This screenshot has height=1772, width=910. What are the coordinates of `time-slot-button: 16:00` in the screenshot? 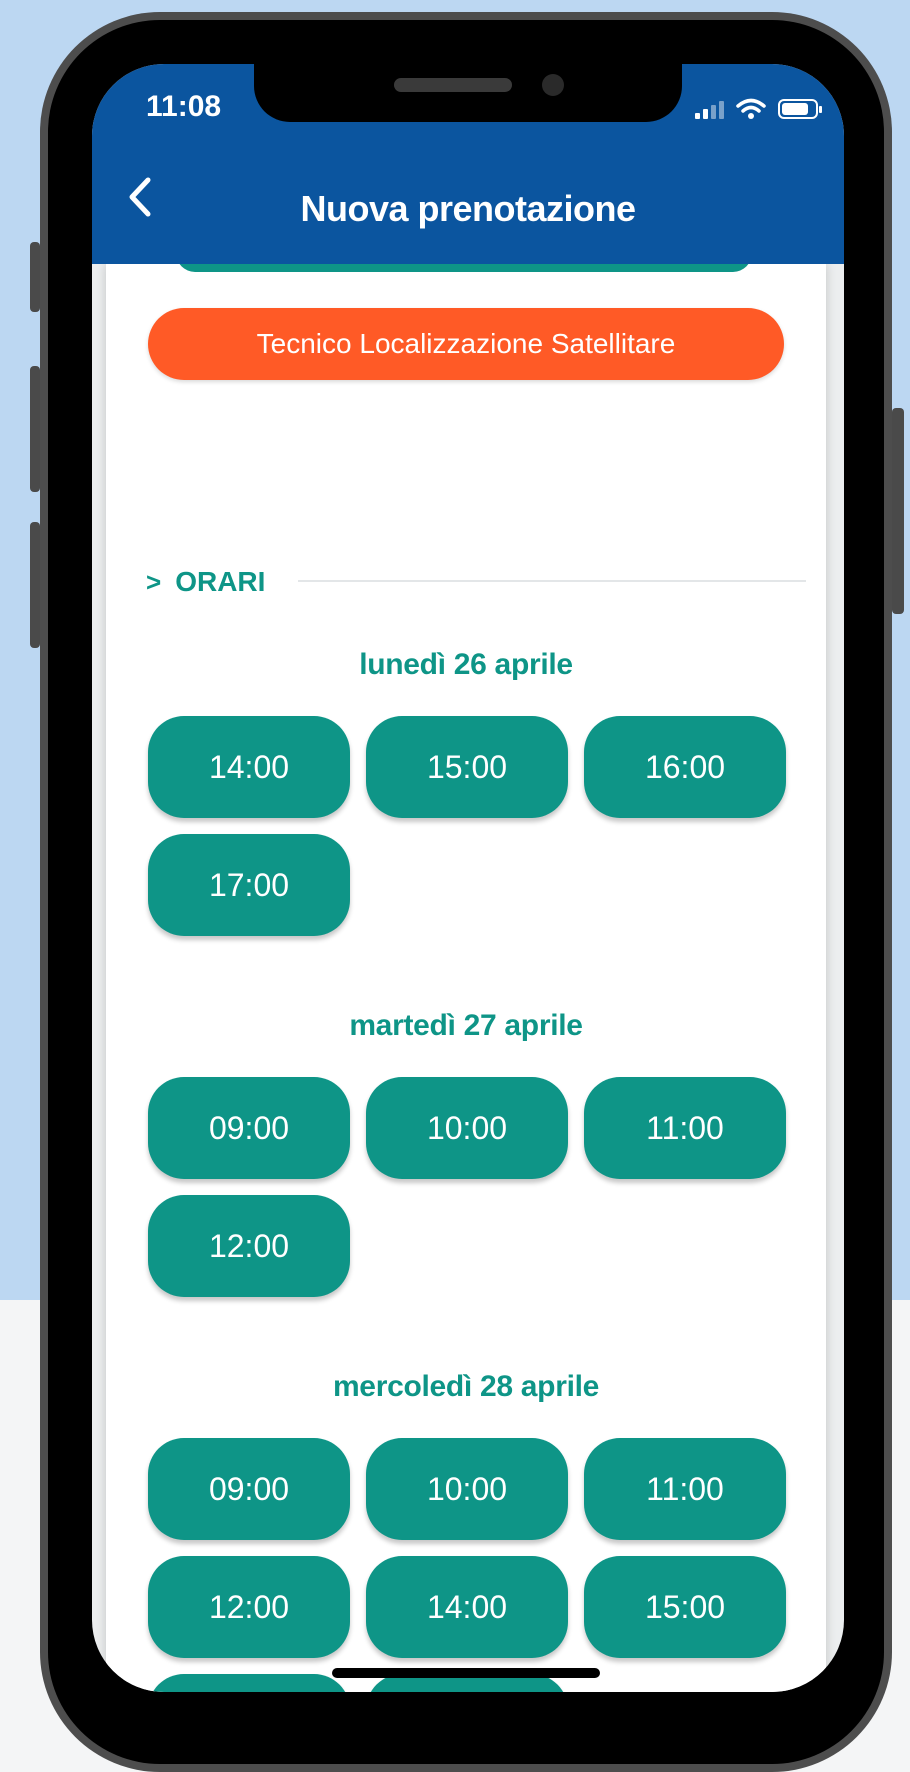 It's located at (685, 767).